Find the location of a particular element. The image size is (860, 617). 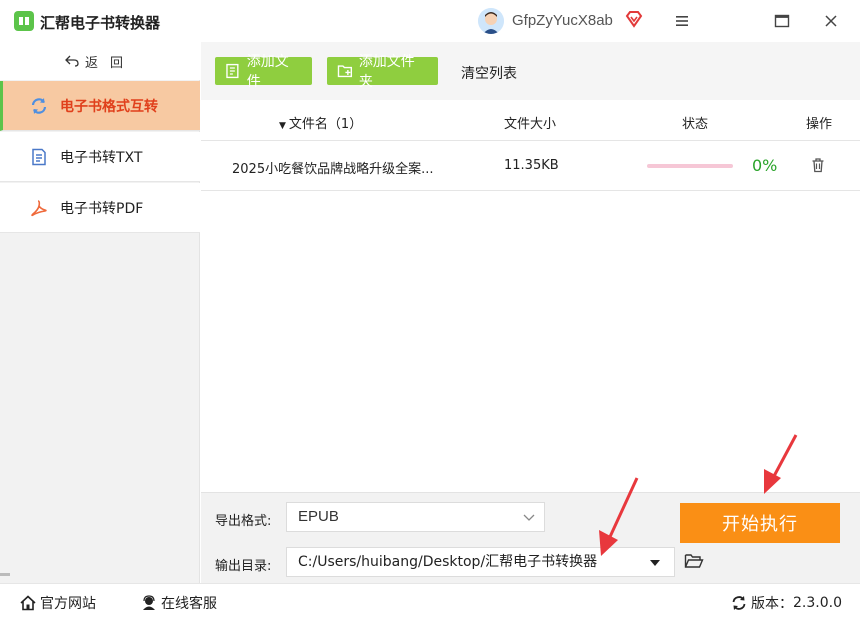

file-size-cell: 11.35KB is located at coordinates (531, 165).